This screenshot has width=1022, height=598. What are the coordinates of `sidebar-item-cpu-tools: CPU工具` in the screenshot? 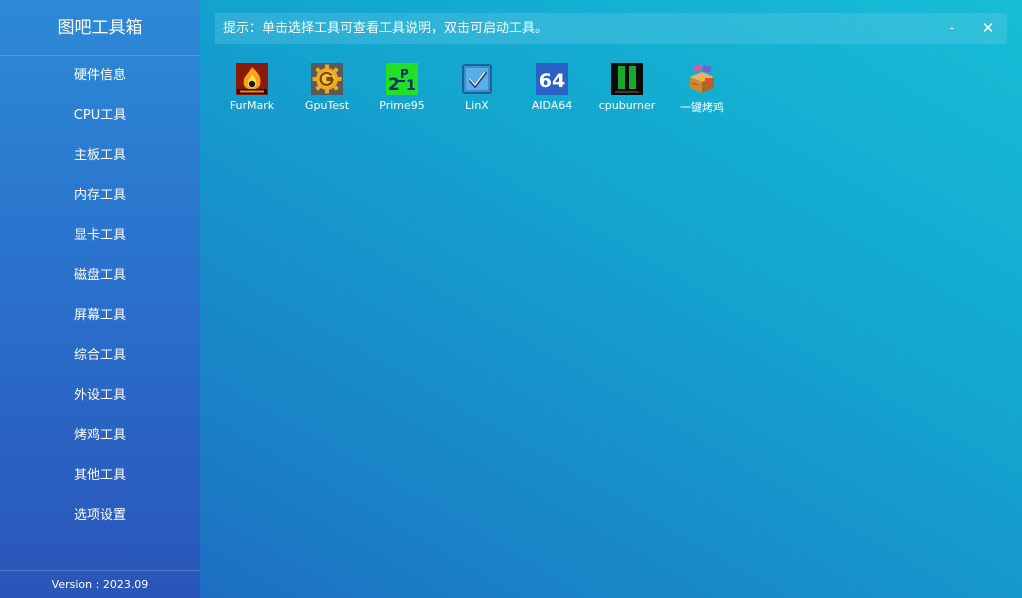 It's located at (100, 116).